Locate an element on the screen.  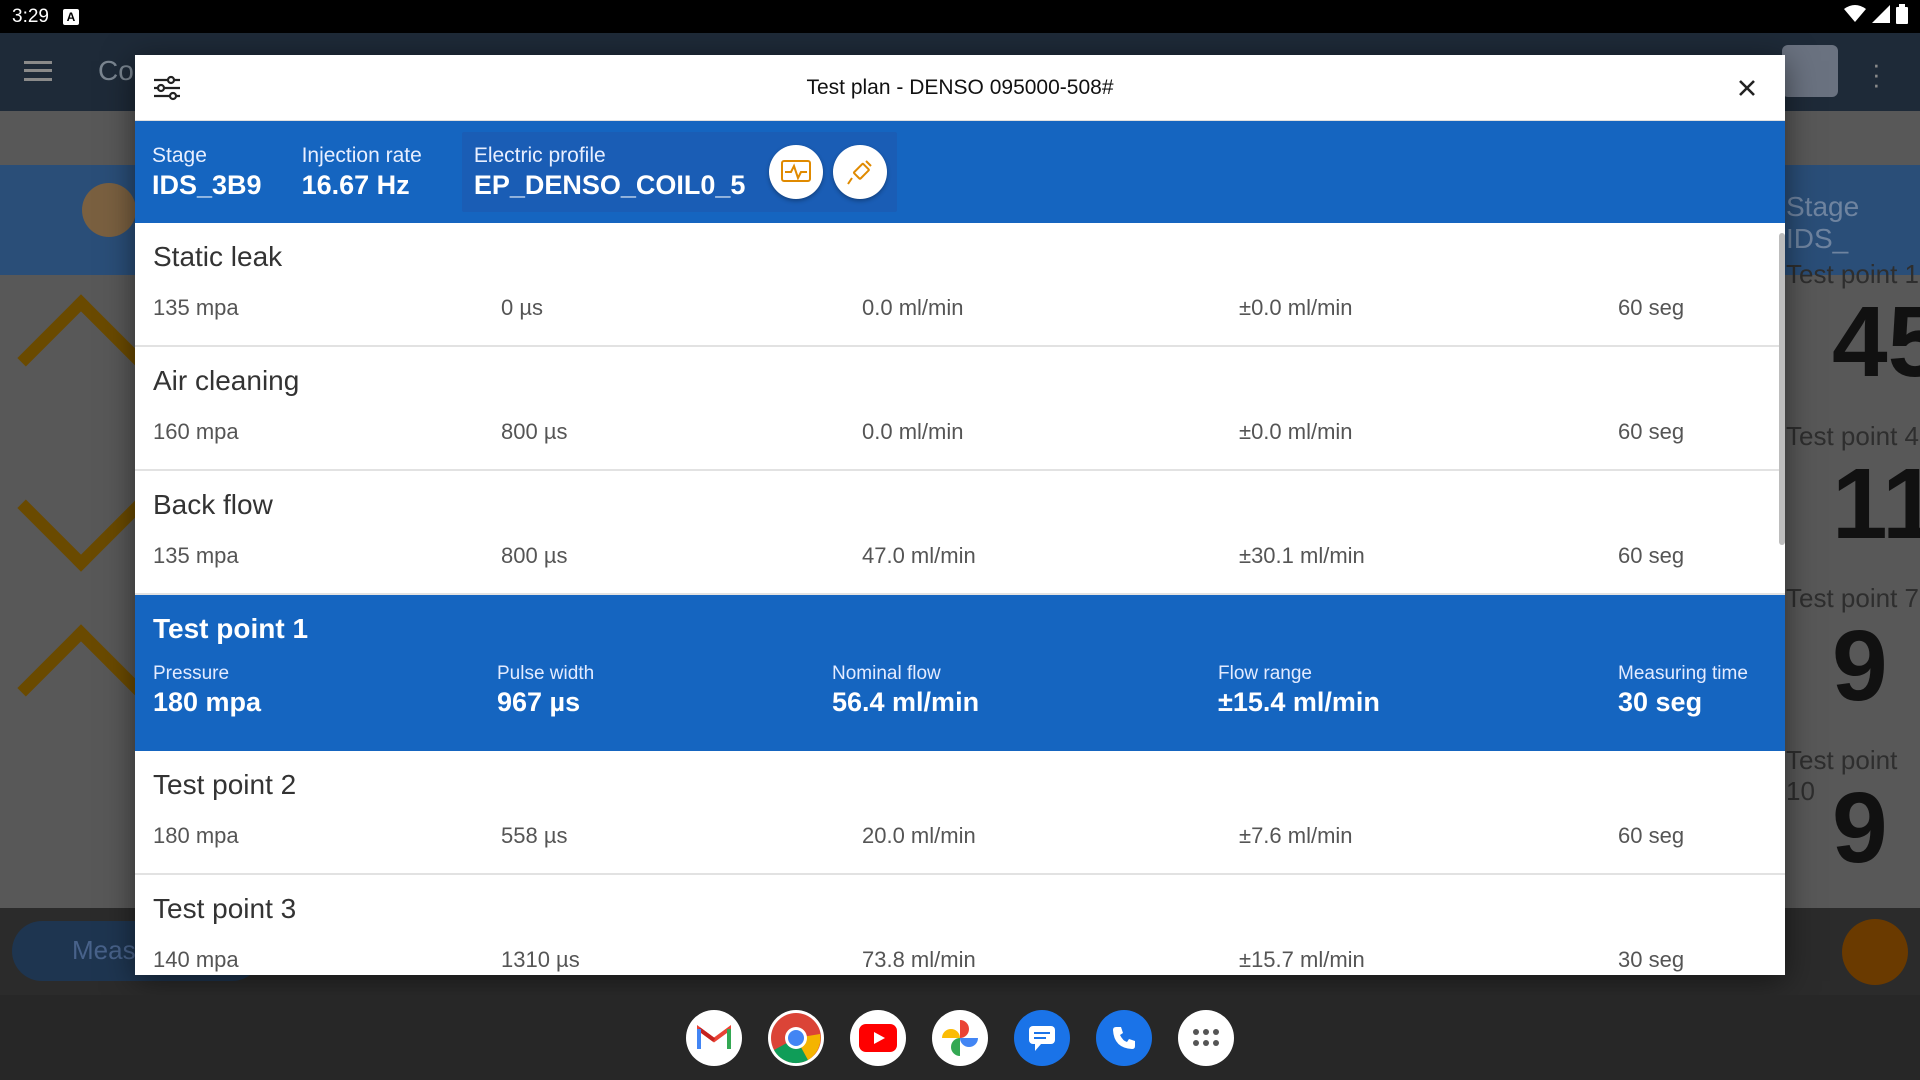
range-value: ±7.6 ml/min is located at coordinates (1296, 835).